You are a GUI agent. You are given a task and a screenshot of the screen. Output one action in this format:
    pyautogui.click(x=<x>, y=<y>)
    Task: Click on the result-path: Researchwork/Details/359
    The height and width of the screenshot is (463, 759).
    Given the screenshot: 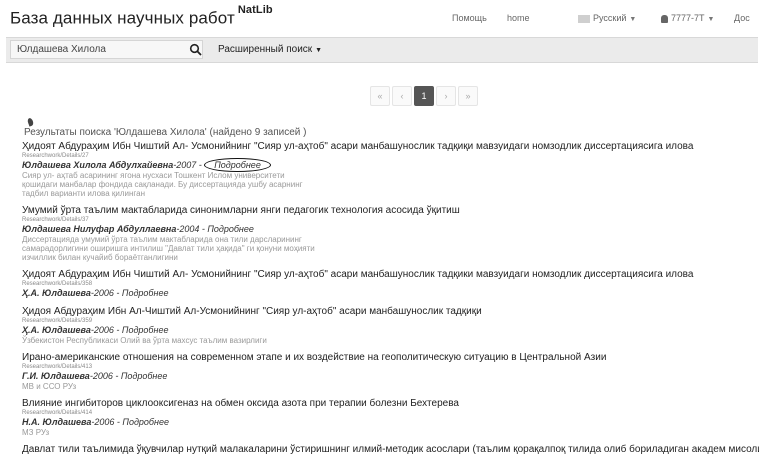 What is the action you would take?
    pyautogui.click(x=57, y=321)
    